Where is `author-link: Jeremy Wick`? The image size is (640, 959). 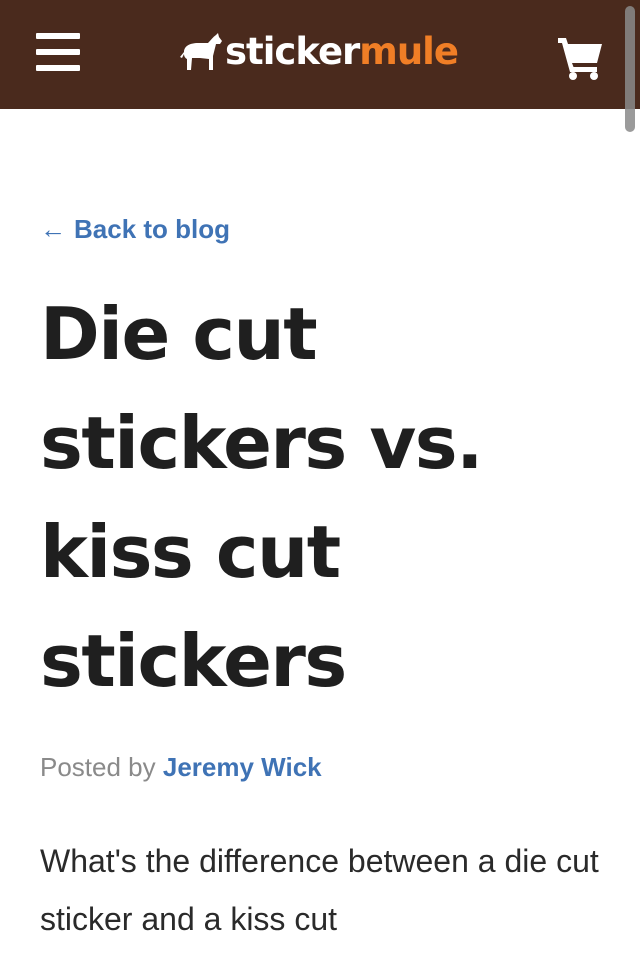 author-link: Jeremy Wick is located at coordinates (242, 767).